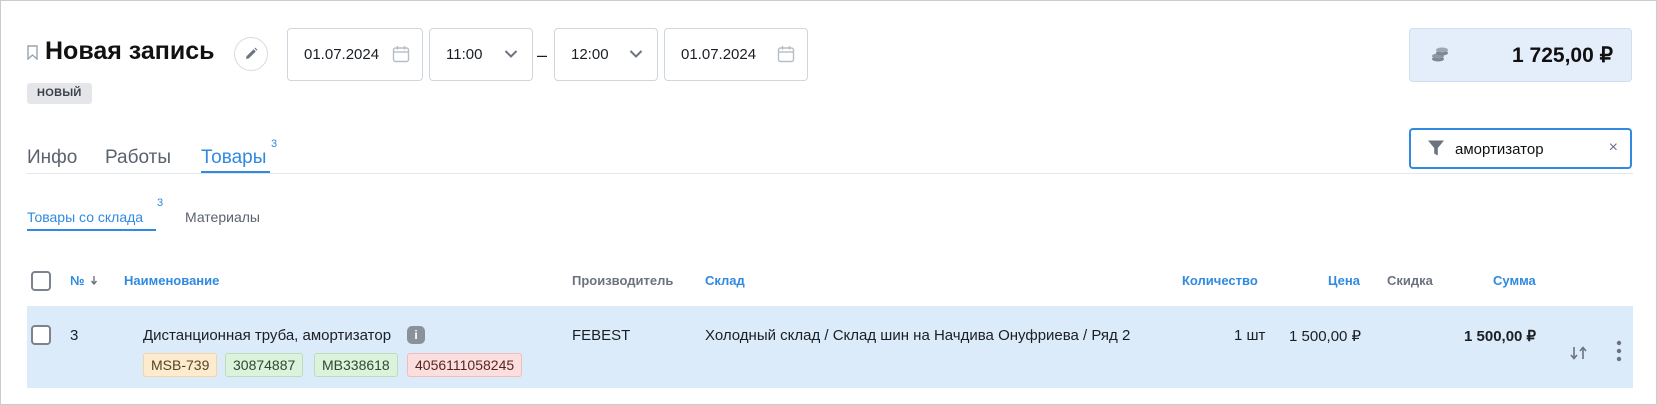  Describe the element at coordinates (235, 172) in the screenshot. I see `tab-active-indicator` at that location.